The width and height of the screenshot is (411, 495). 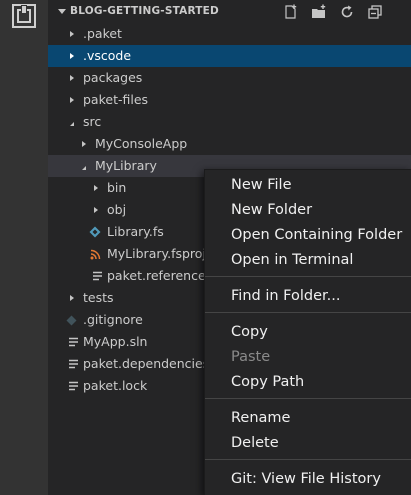 What do you see at coordinates (135, 231) in the screenshot?
I see `tree-item-label: Library.fs` at bounding box center [135, 231].